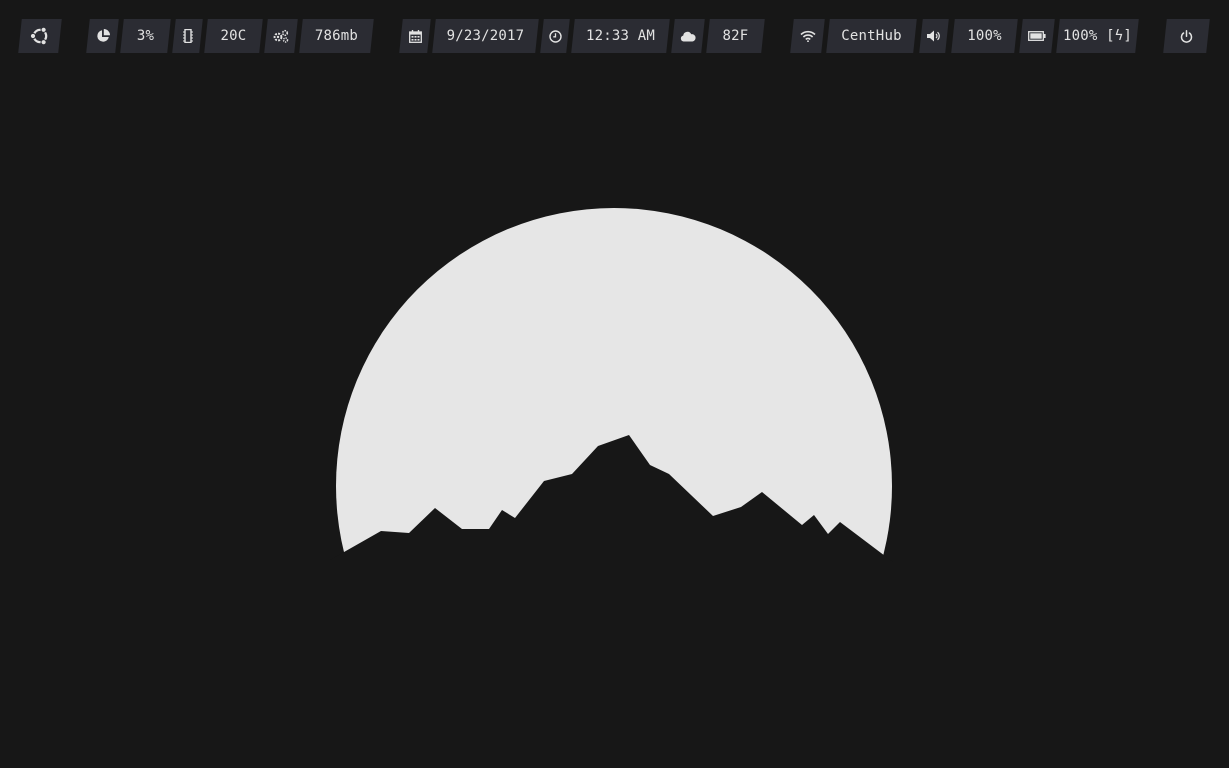  I want to click on battery-value: 100% [ϟ], so click(1097, 36).